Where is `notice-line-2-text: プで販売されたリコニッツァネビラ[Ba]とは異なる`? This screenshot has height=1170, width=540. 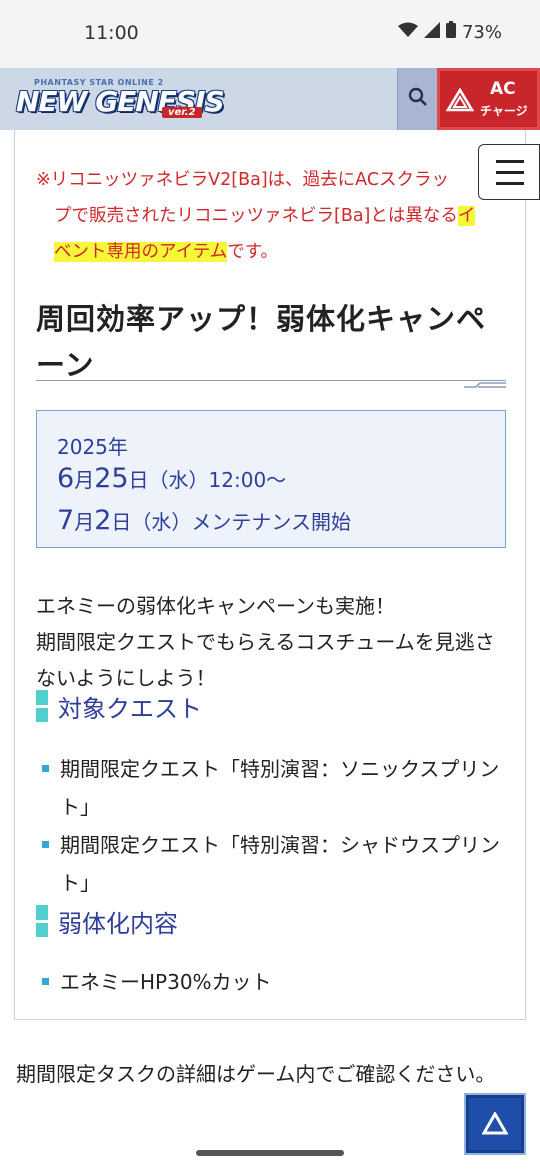
notice-line-2-text: プで販売されたリコニッツァネビラ[Ba]とは異なる is located at coordinates (256, 216).